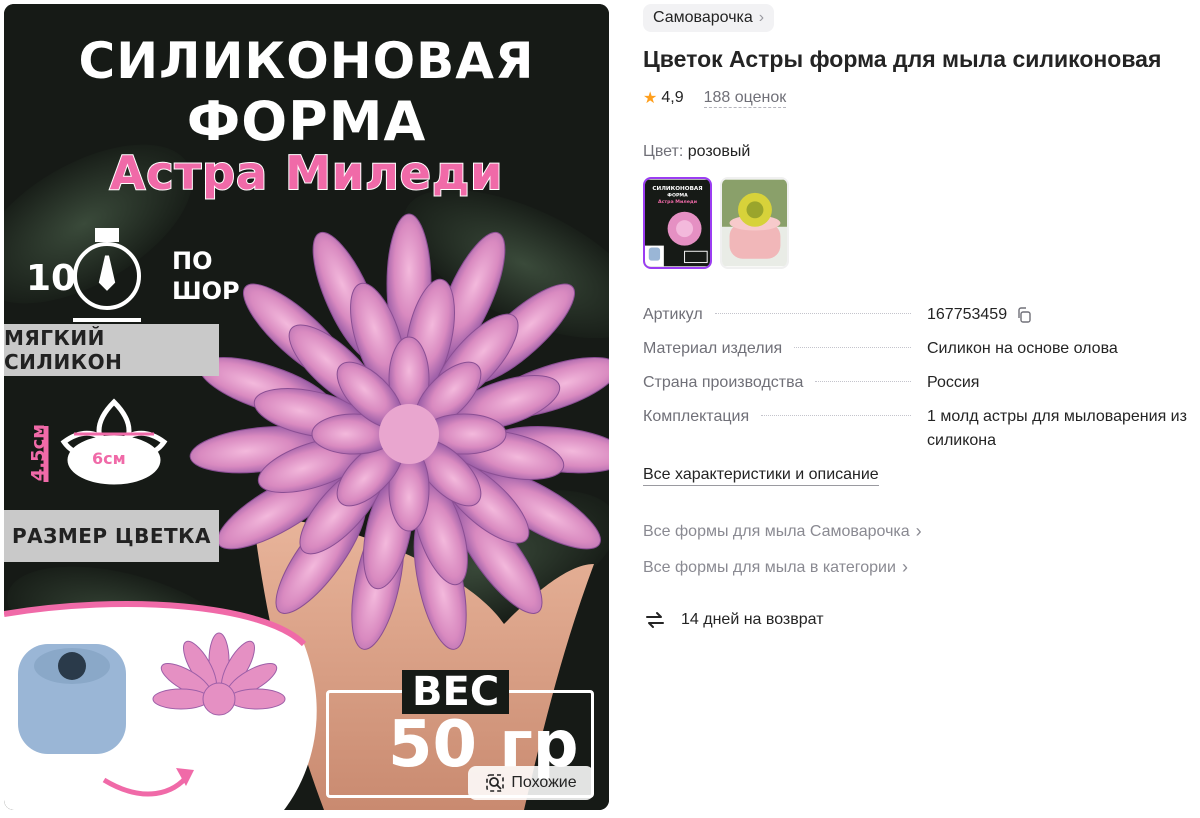 Image resolution: width=1200 pixels, height=818 pixels. Describe the element at coordinates (306, 121) in the screenshot. I see `image-title-line2: ФОРМА` at that location.